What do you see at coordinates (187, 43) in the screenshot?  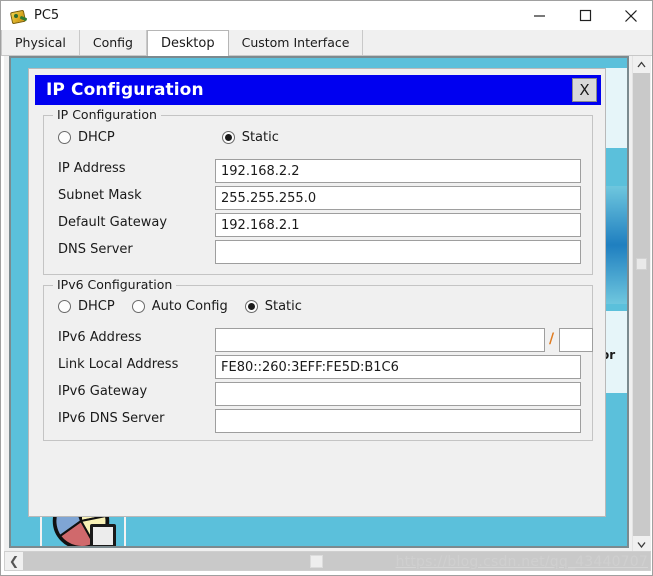 I see `tab-desktop: Desktop` at bounding box center [187, 43].